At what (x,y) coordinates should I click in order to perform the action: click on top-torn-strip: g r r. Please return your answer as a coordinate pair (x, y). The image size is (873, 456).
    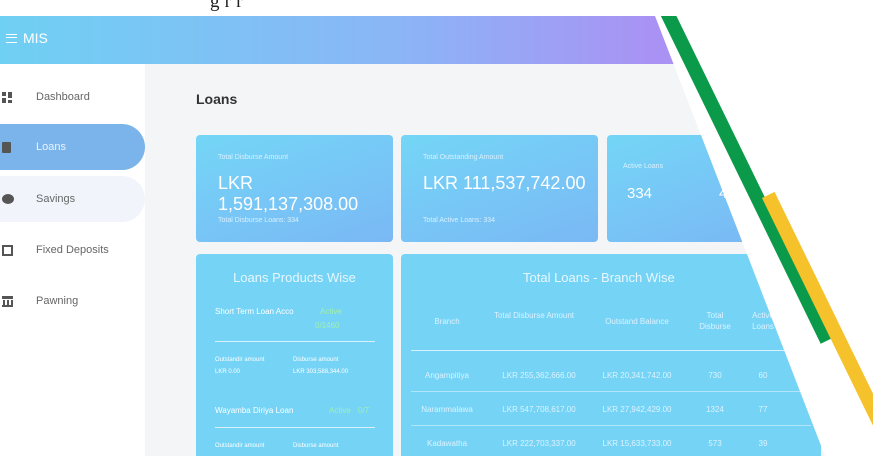
    Looking at the image, I should click on (436, 8).